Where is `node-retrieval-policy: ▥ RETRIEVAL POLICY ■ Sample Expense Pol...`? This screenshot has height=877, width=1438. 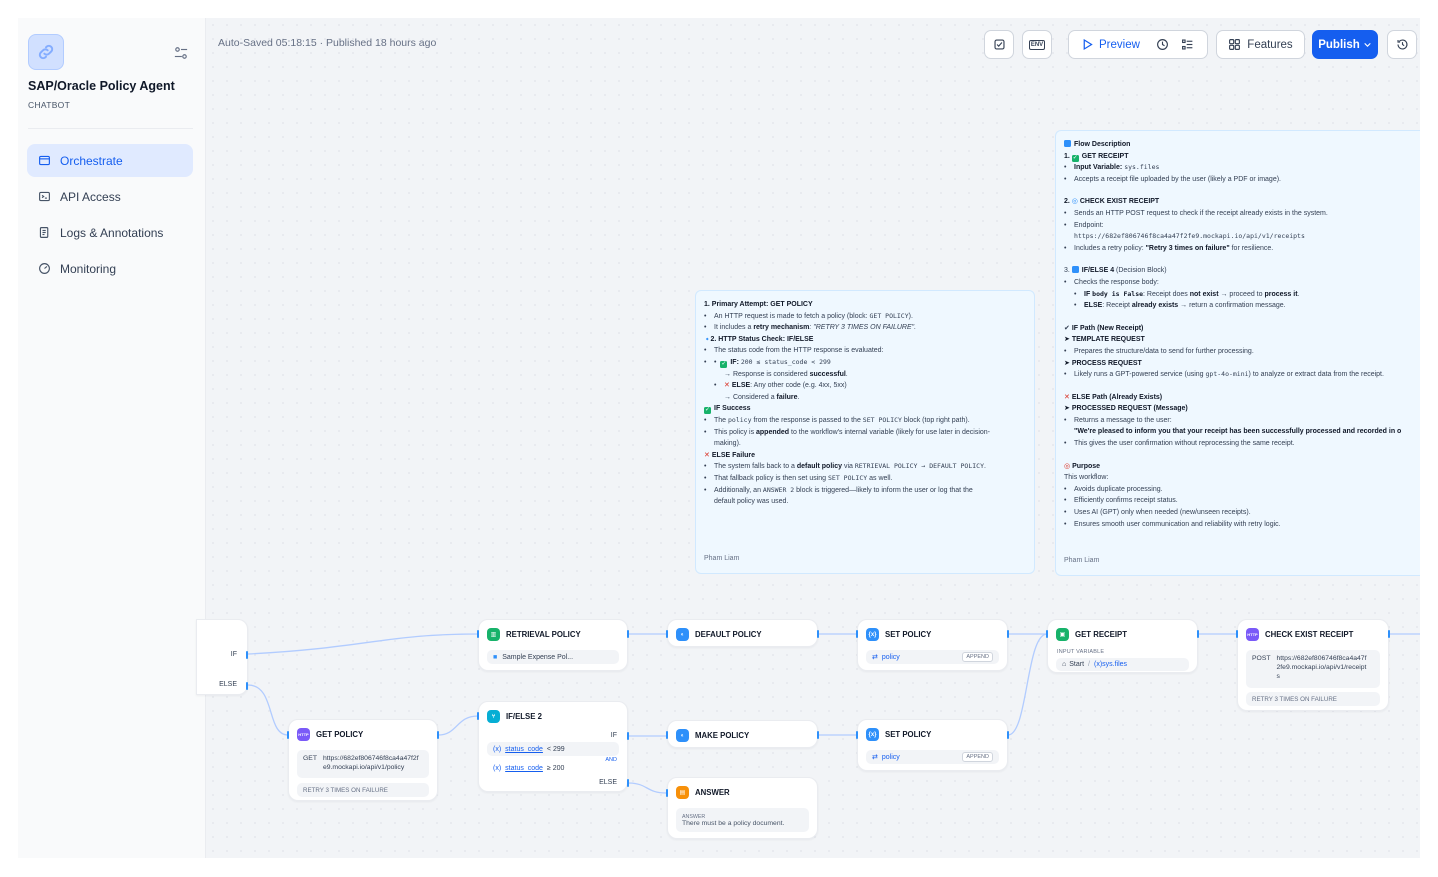 node-retrieval-policy: ▥ RETRIEVAL POLICY ■ Sample Expense Pol... is located at coordinates (553, 645).